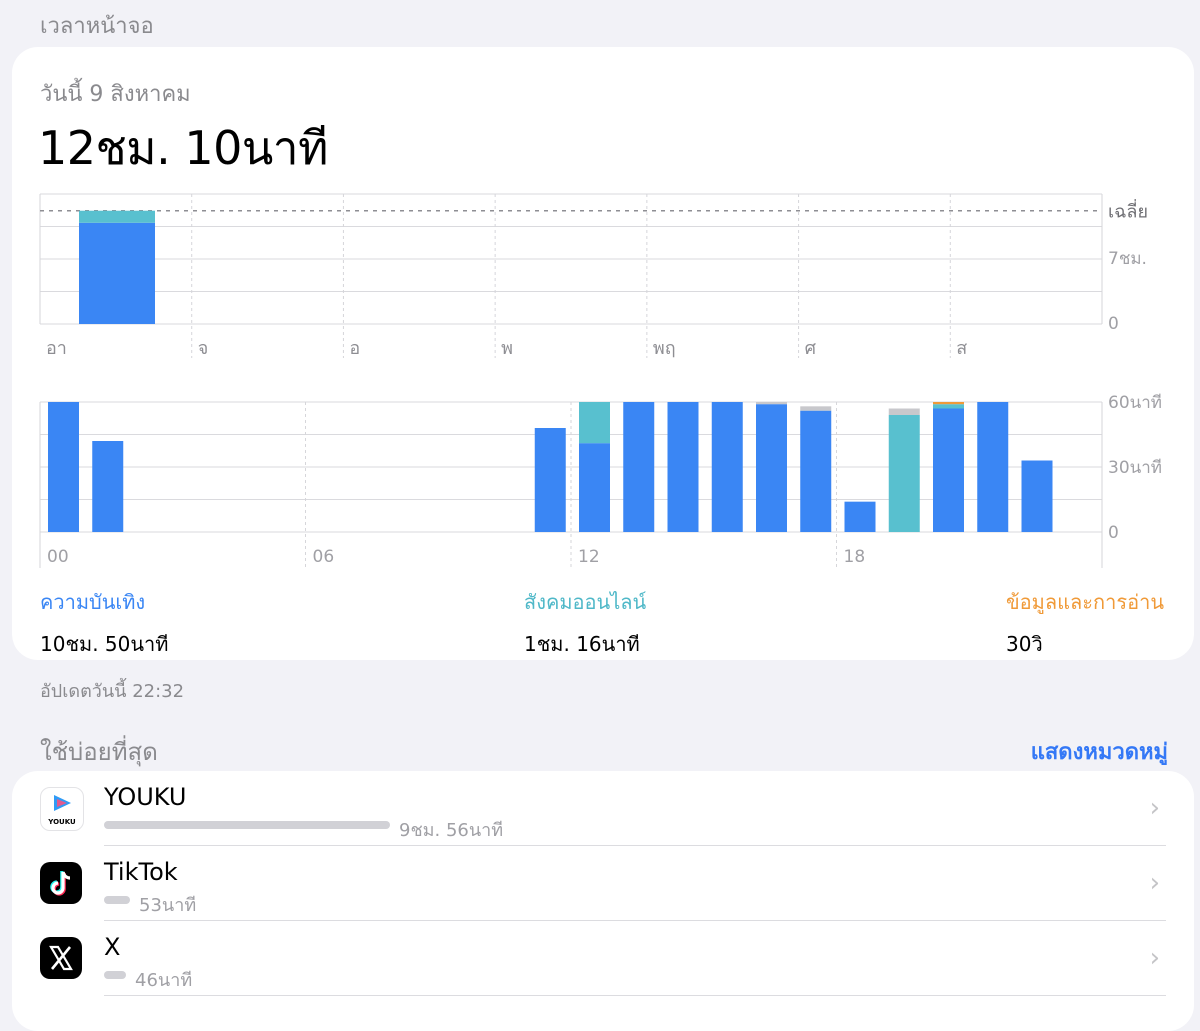 The height and width of the screenshot is (1031, 1200). I want to click on day-label: อา, so click(56, 348).